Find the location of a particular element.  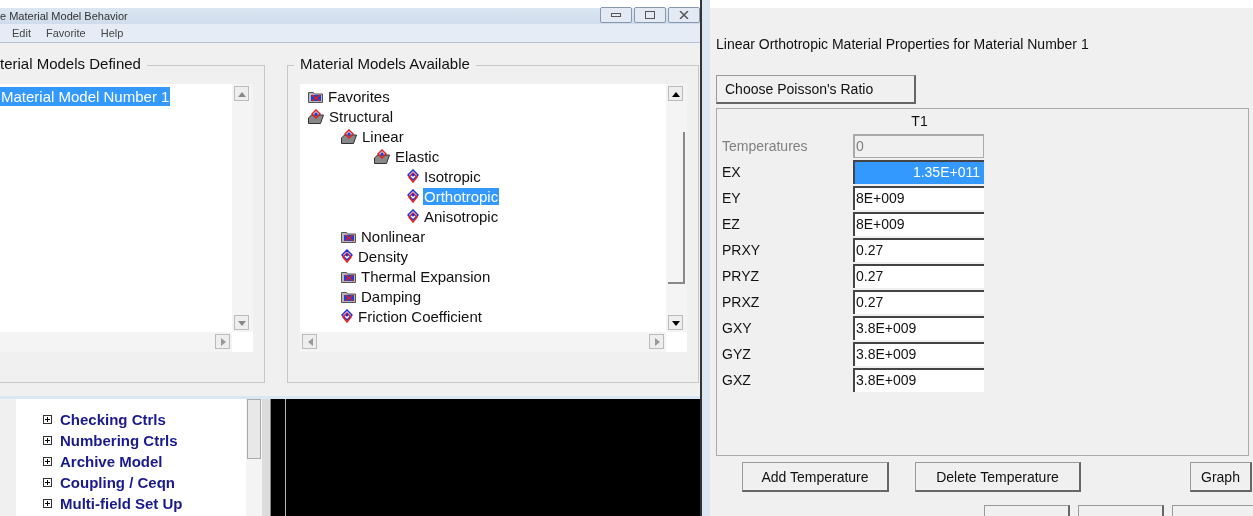

minimize-icon is located at coordinates (616, 15).